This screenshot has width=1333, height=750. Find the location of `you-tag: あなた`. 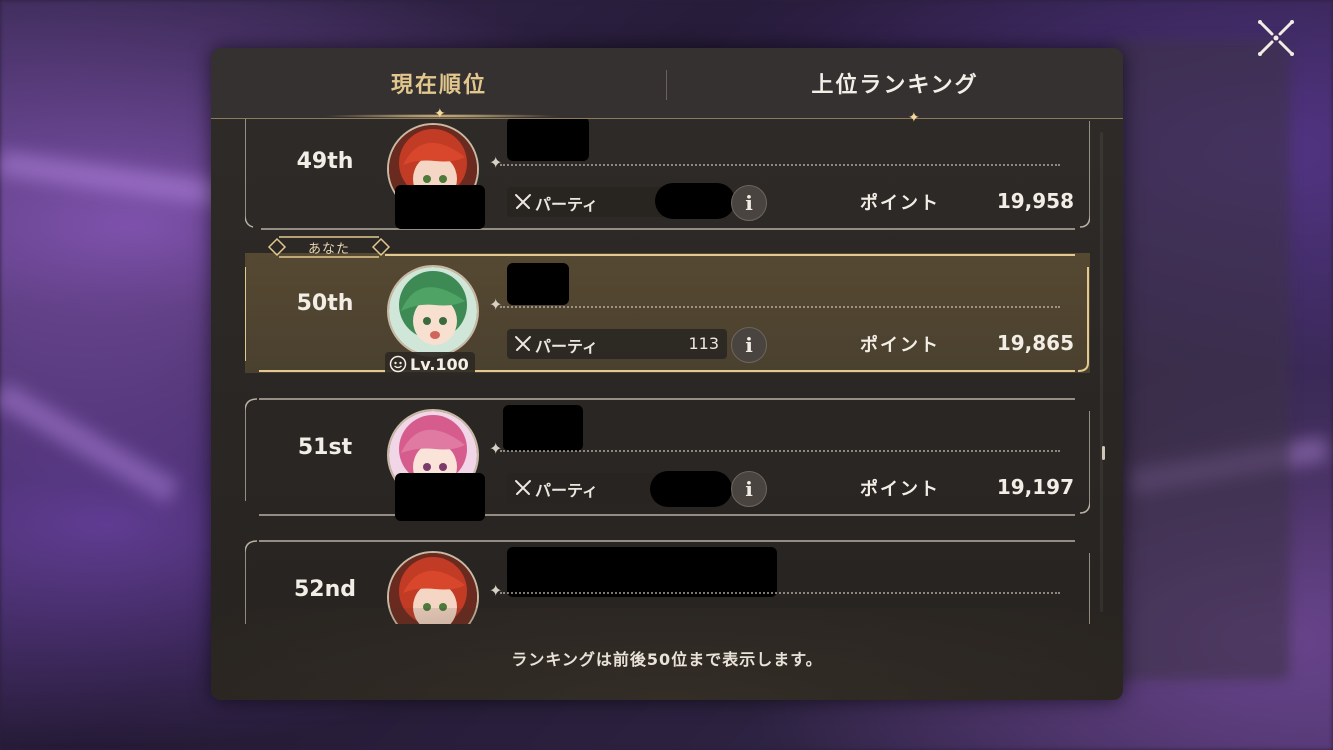

you-tag: あなた is located at coordinates (329, 247).